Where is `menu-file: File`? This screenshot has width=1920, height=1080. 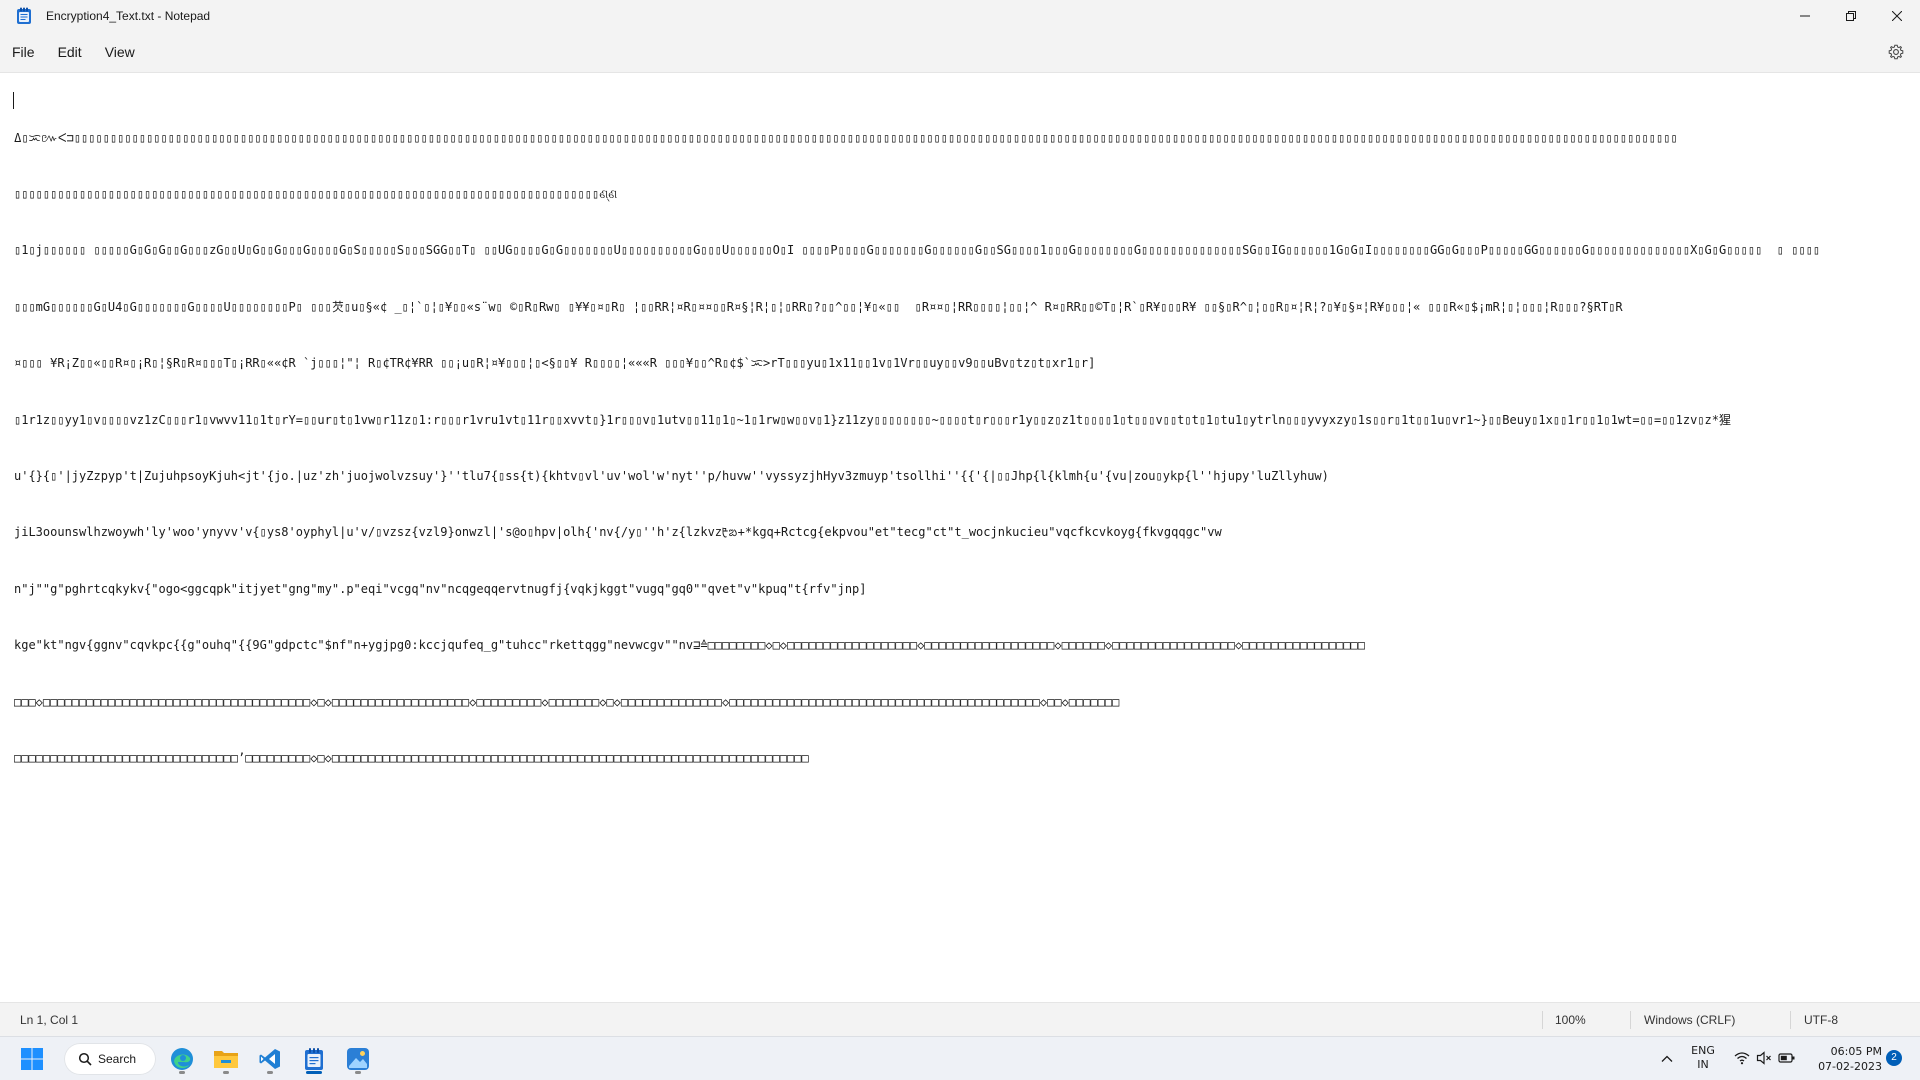 menu-file: File is located at coordinates (23, 52).